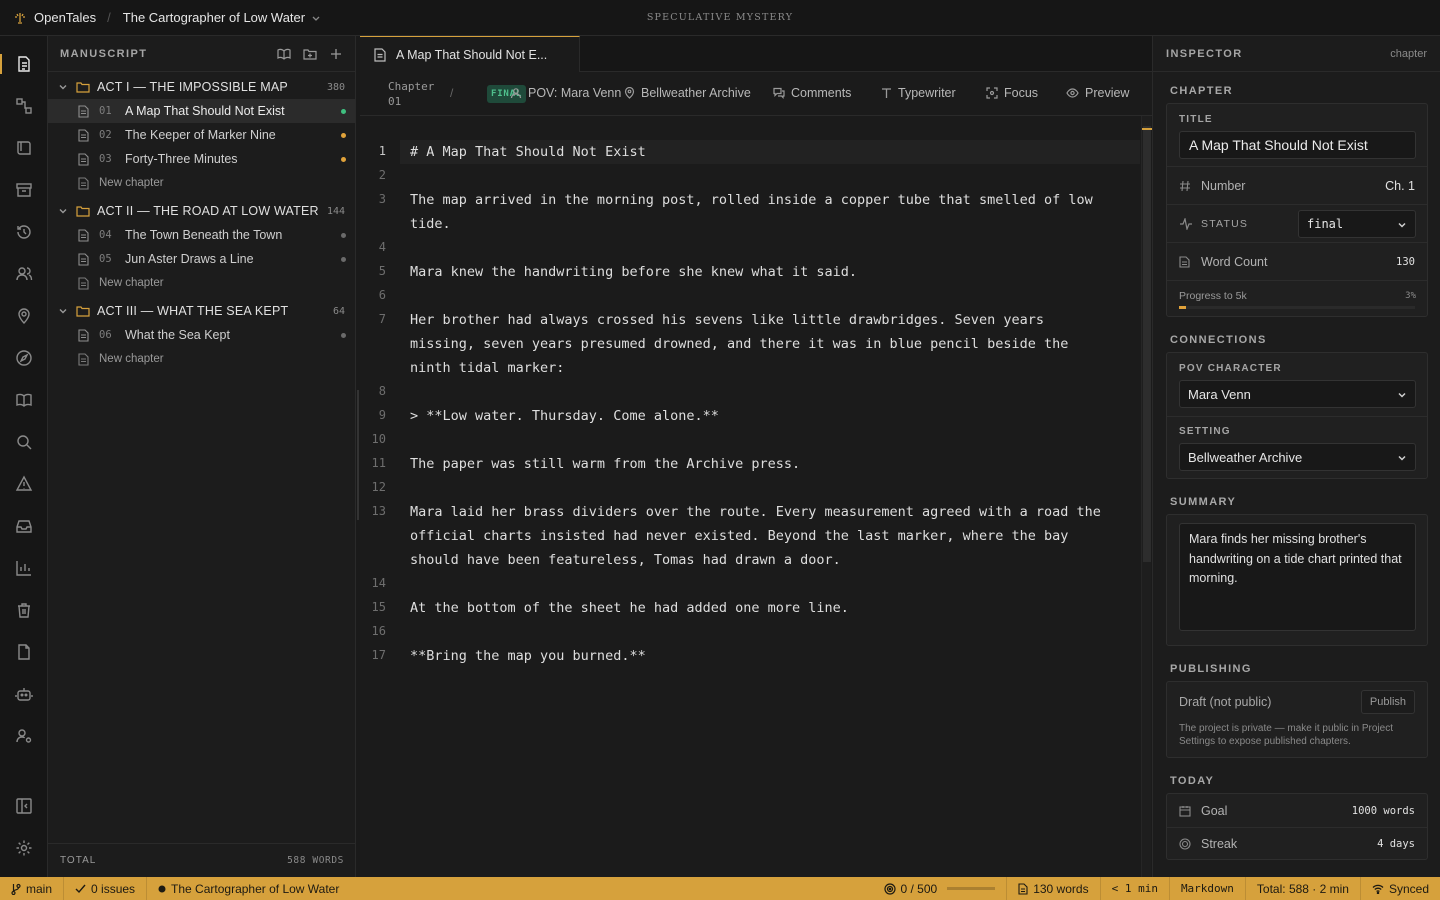 This screenshot has height=900, width=1440. Describe the element at coordinates (24, 106) in the screenshot. I see `graph-icon` at that location.